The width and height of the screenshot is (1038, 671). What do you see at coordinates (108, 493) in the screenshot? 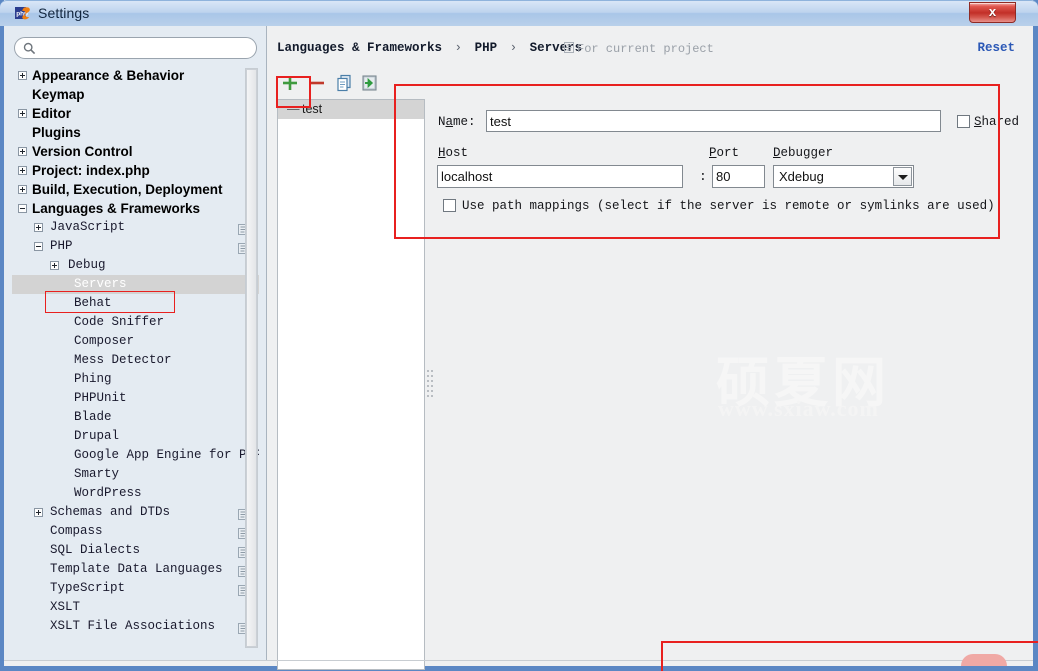
I see `sidebar-item-label: WordPress` at bounding box center [108, 493].